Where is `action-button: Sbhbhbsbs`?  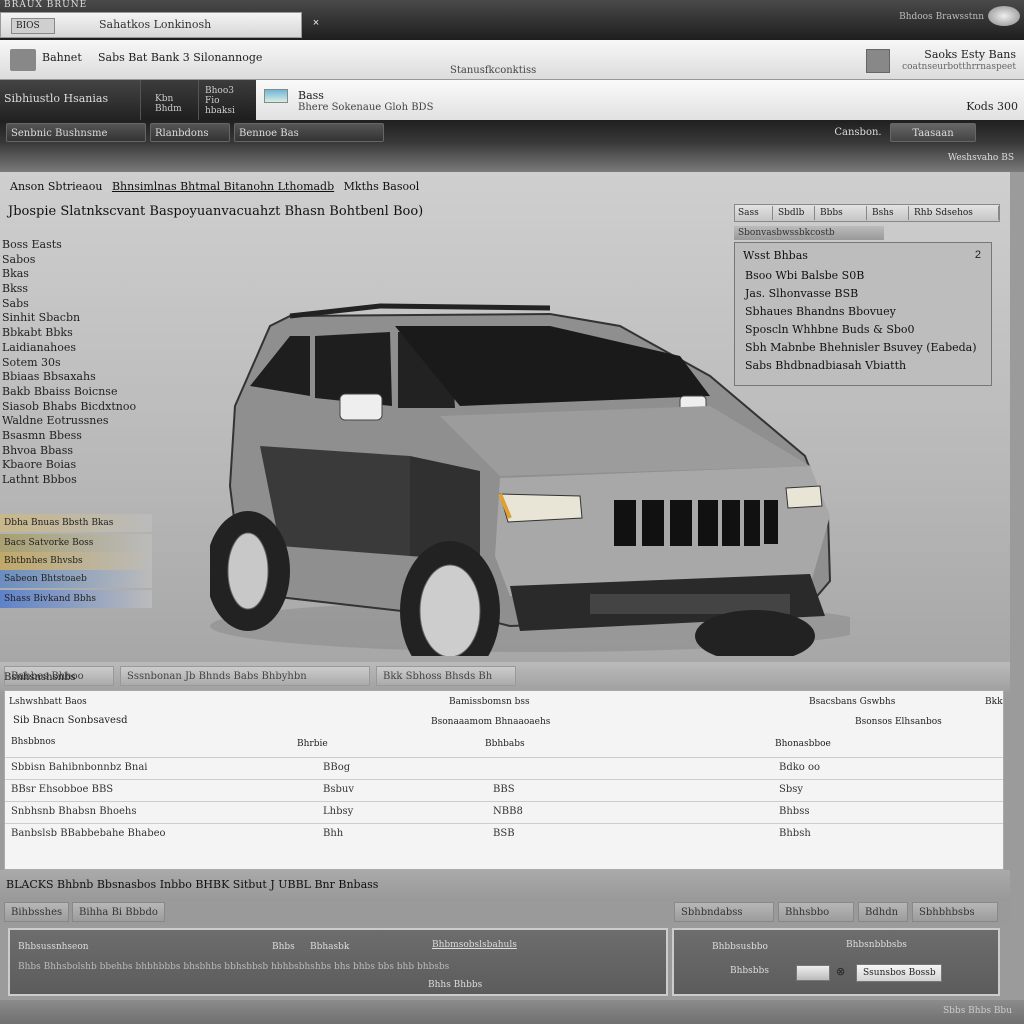
action-button: Sbhbhbsbs is located at coordinates (955, 912).